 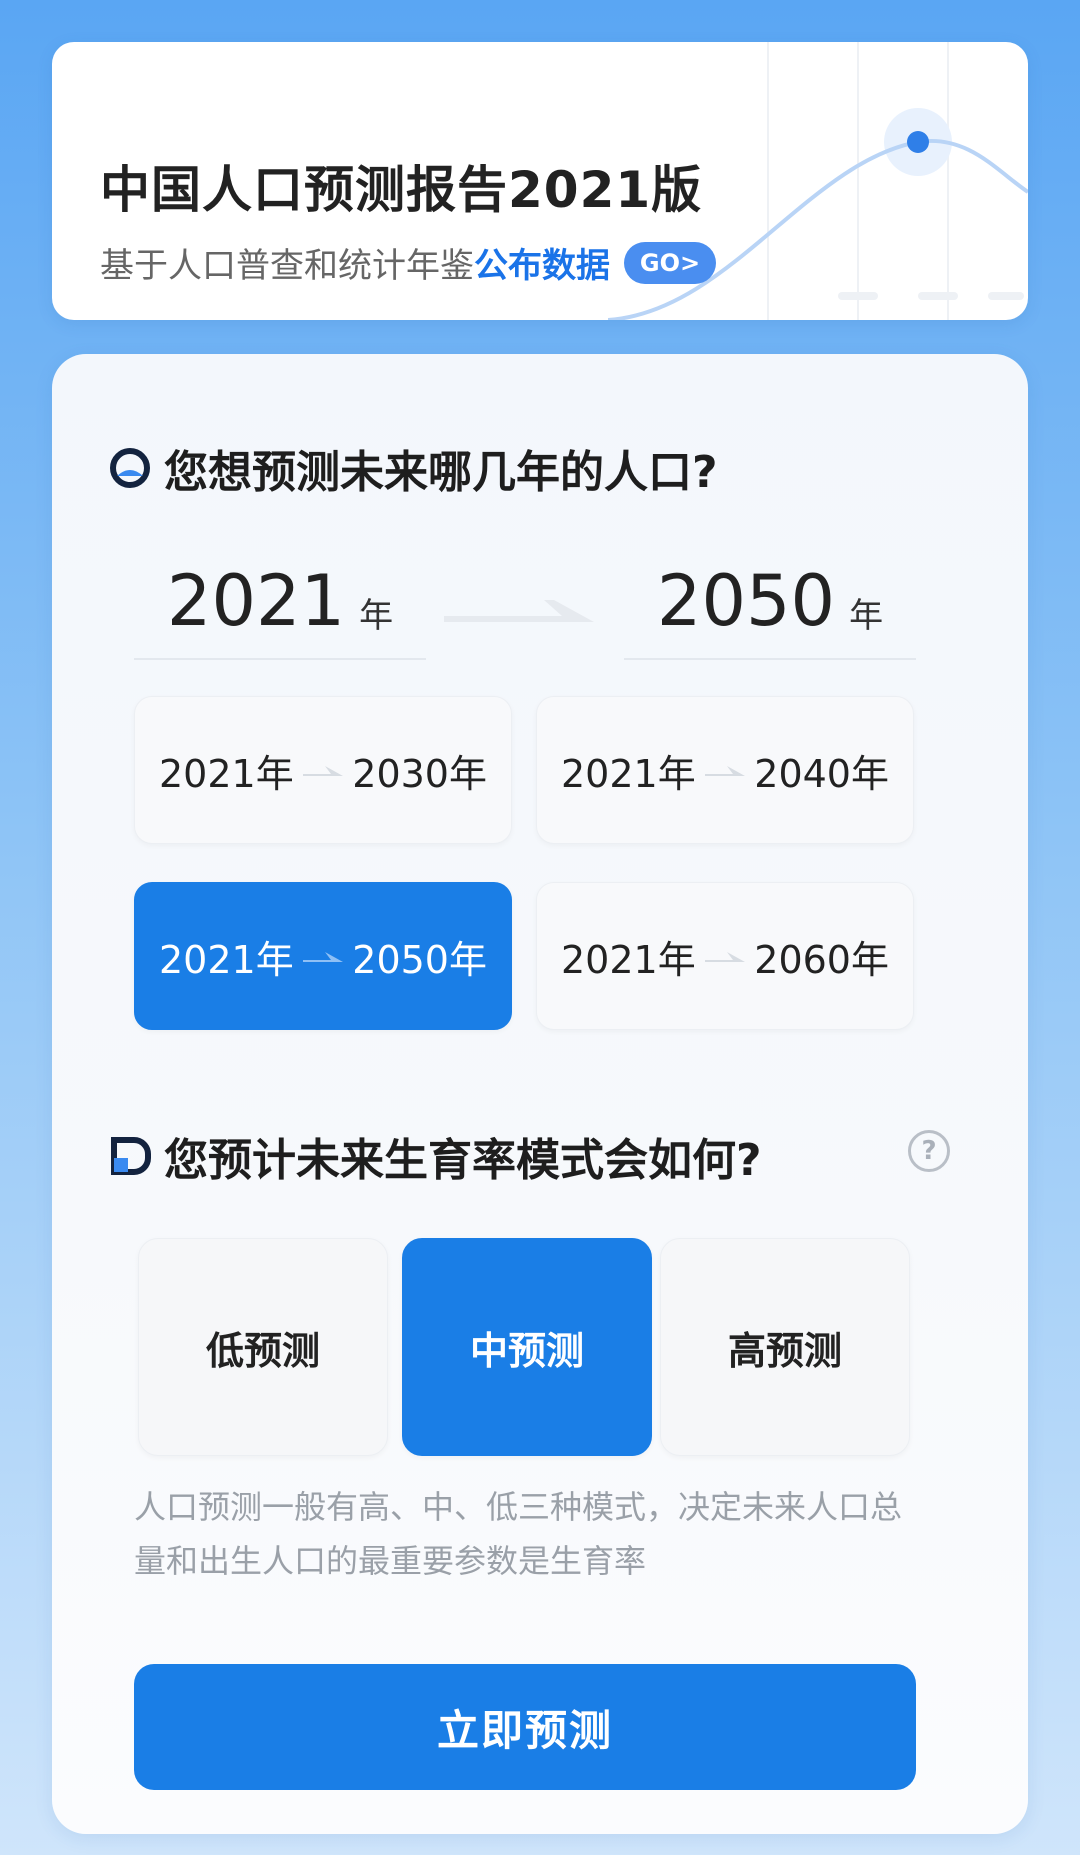 I want to click on circle-section-icon, so click(x=130, y=468).